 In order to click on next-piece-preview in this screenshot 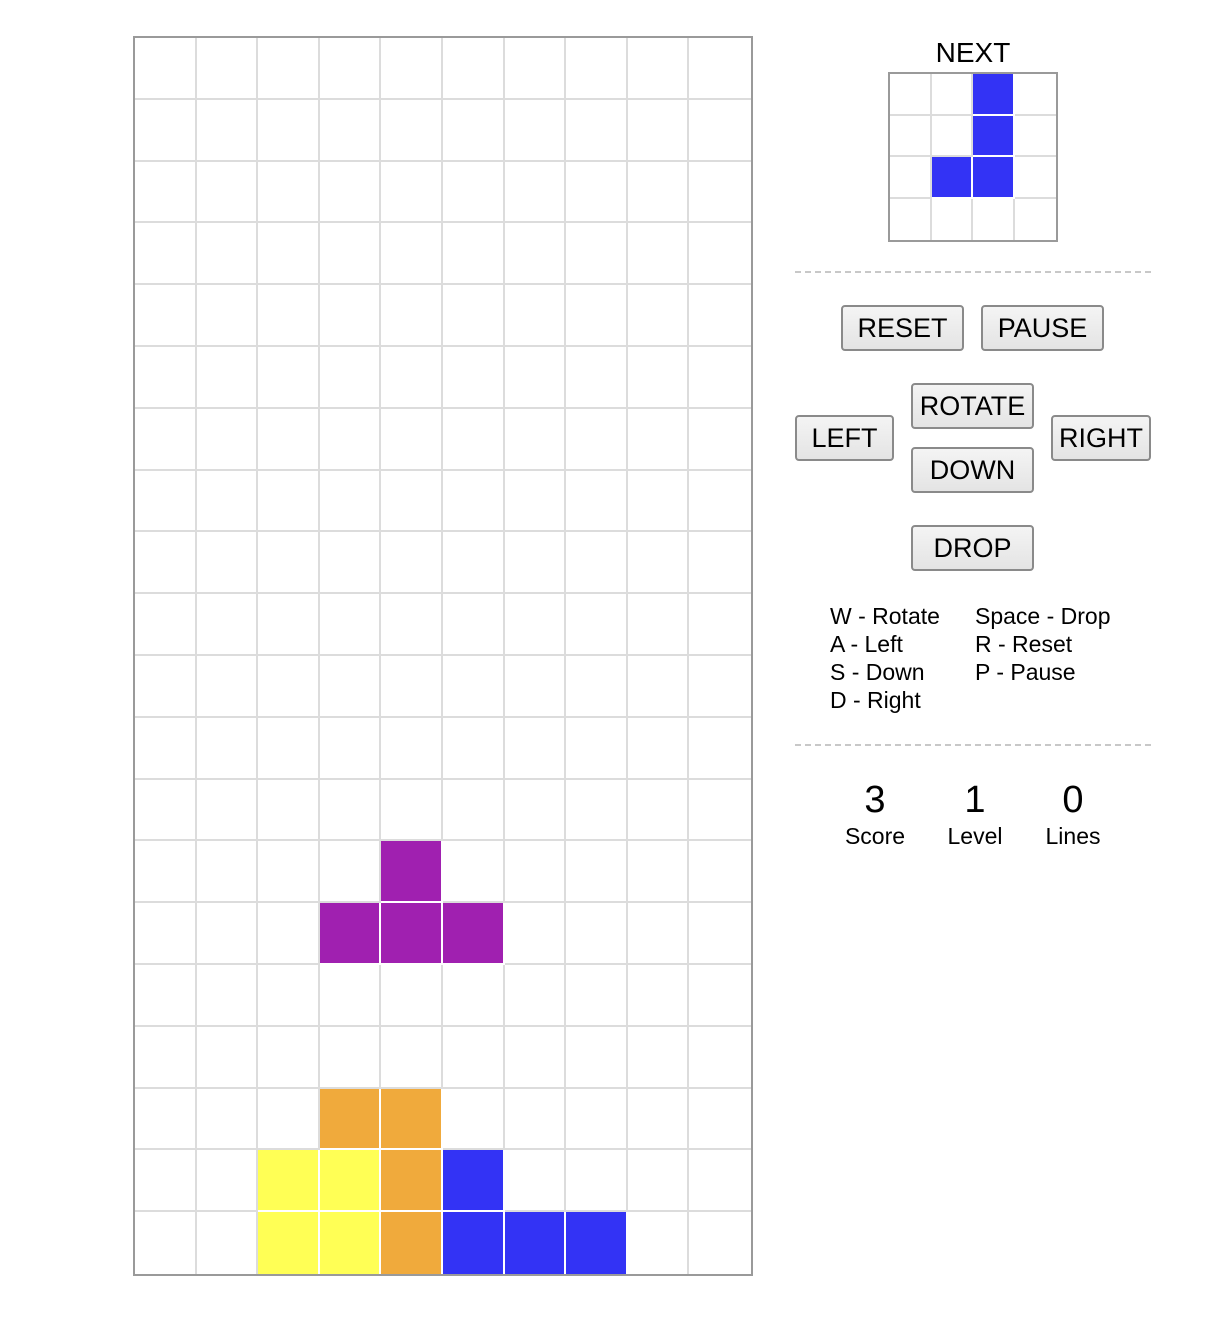, I will do `click(973, 157)`.